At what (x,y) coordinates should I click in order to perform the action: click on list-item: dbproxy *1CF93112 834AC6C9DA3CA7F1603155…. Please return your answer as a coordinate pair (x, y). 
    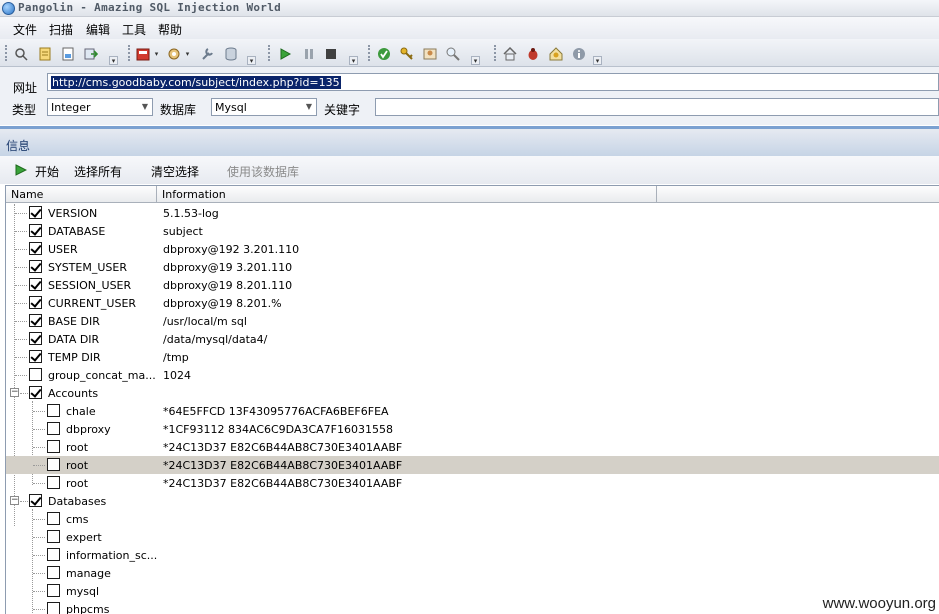
    Looking at the image, I should click on (472, 429).